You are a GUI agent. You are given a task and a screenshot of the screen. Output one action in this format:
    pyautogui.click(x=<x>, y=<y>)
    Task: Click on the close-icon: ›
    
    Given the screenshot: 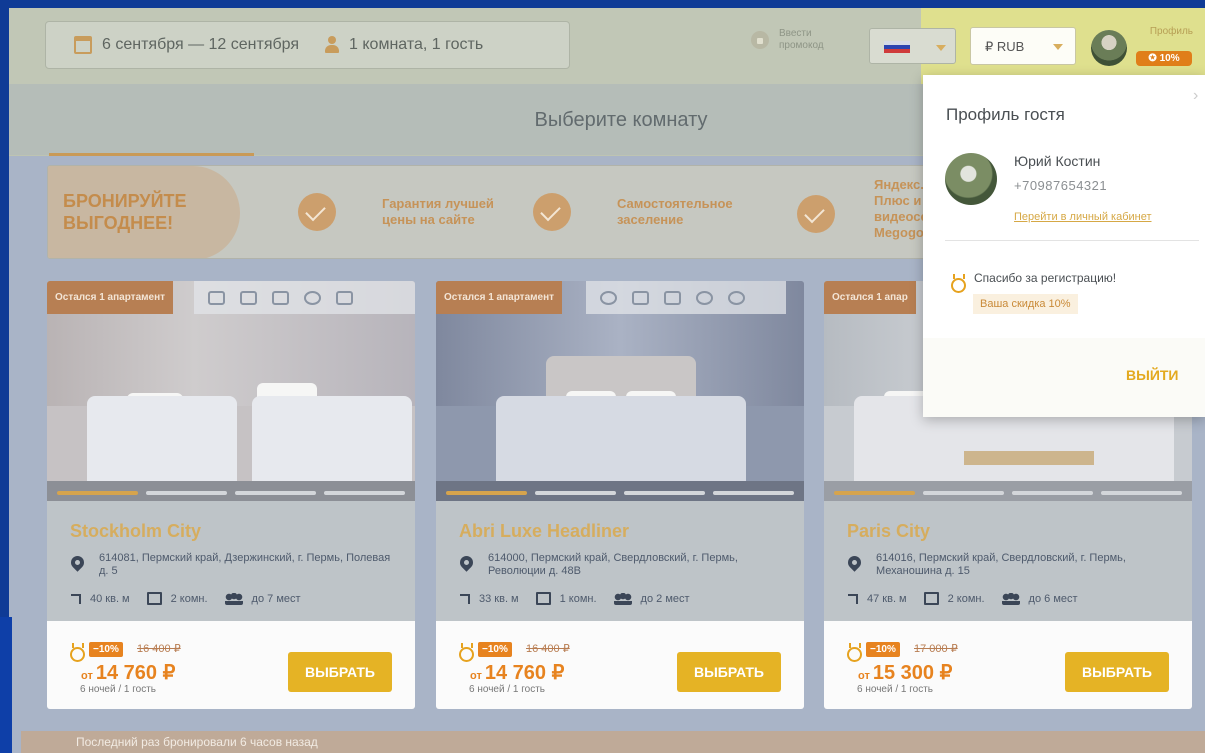 What is the action you would take?
    pyautogui.click(x=1195, y=96)
    